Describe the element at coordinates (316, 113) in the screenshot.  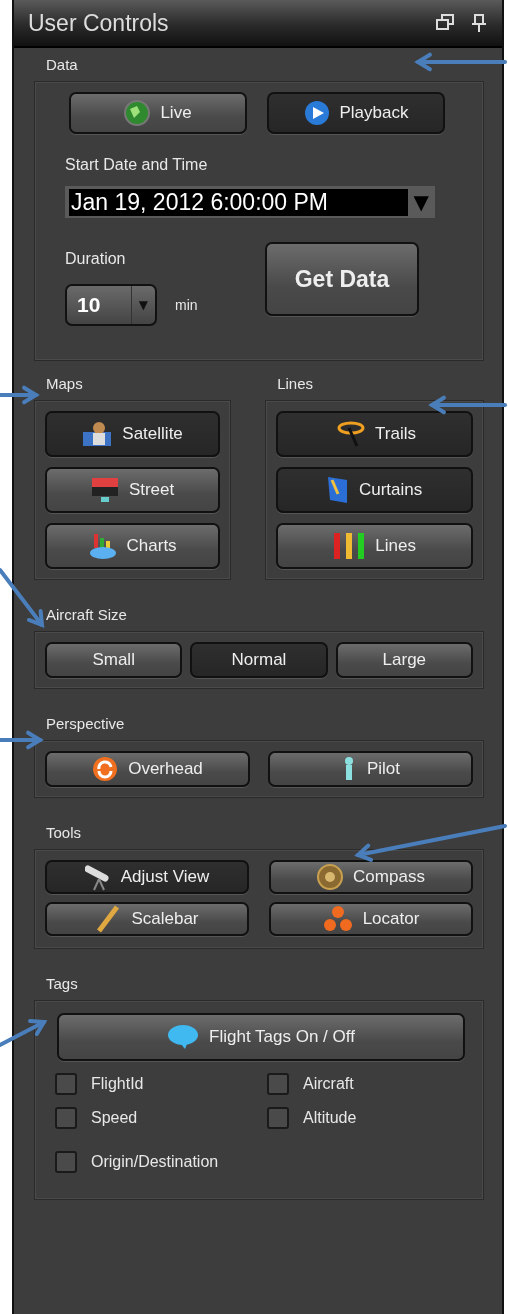
I see `play-icon` at that location.